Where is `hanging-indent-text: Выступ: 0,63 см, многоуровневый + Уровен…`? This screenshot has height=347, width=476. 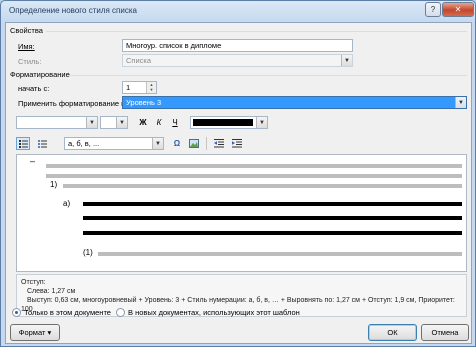
hanging-indent-text: Выступ: 0,63 см, многоуровневый + Уровен… is located at coordinates (241, 300).